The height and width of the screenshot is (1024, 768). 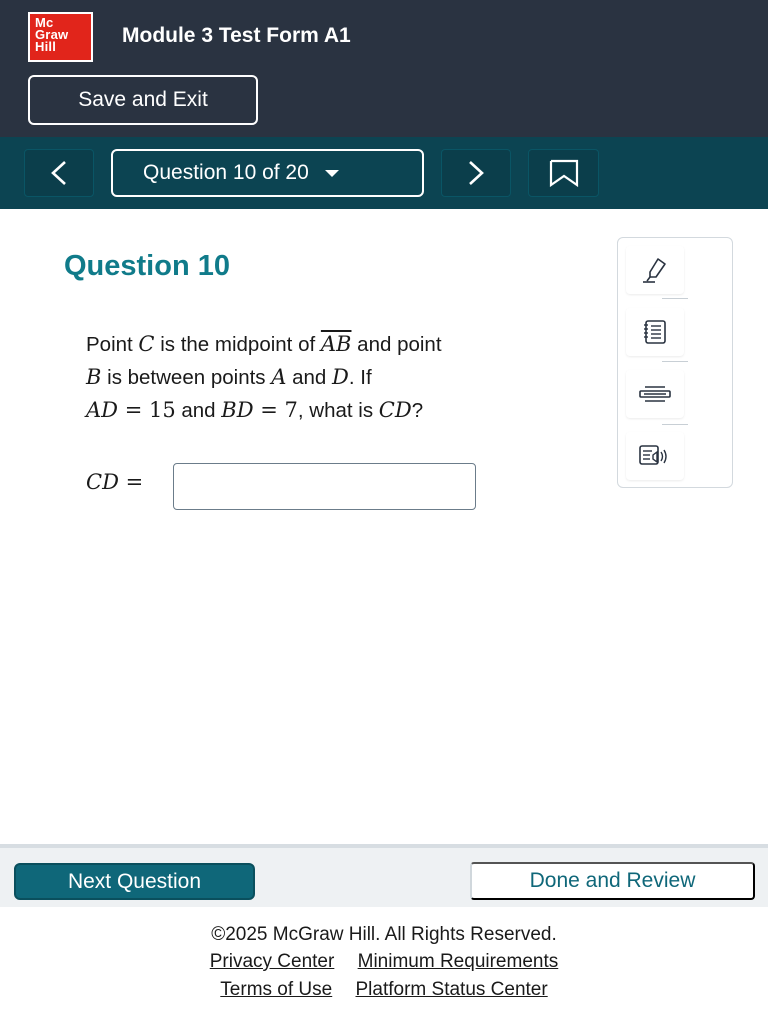 I want to click on privacy-center-link: Privacy Center, so click(x=272, y=961).